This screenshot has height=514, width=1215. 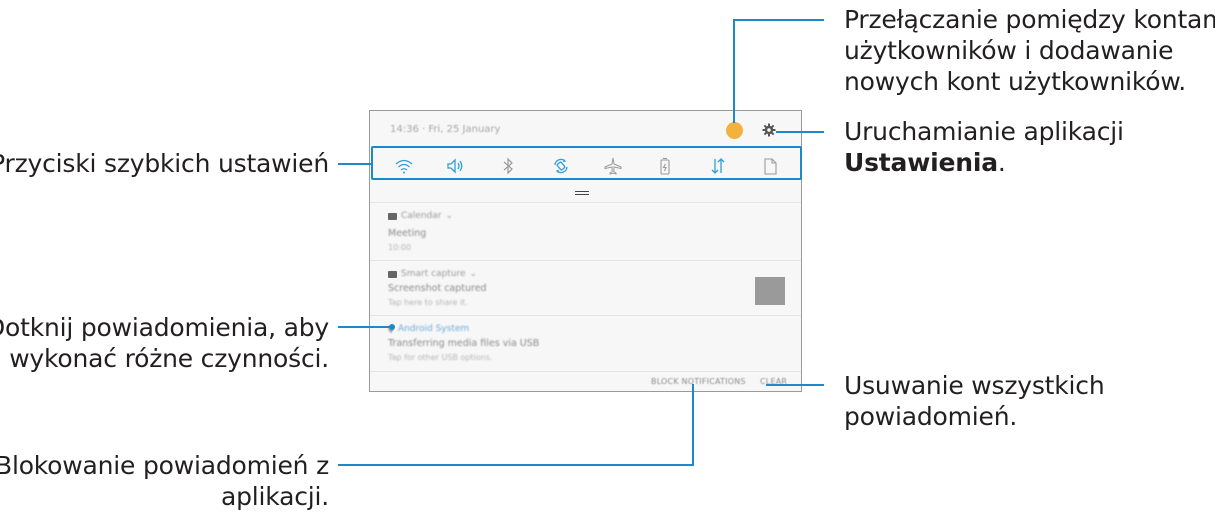 What do you see at coordinates (1029, 19) in the screenshot?
I see `callout-accounts-line1: Przełączanie pomiędzy kontami` at bounding box center [1029, 19].